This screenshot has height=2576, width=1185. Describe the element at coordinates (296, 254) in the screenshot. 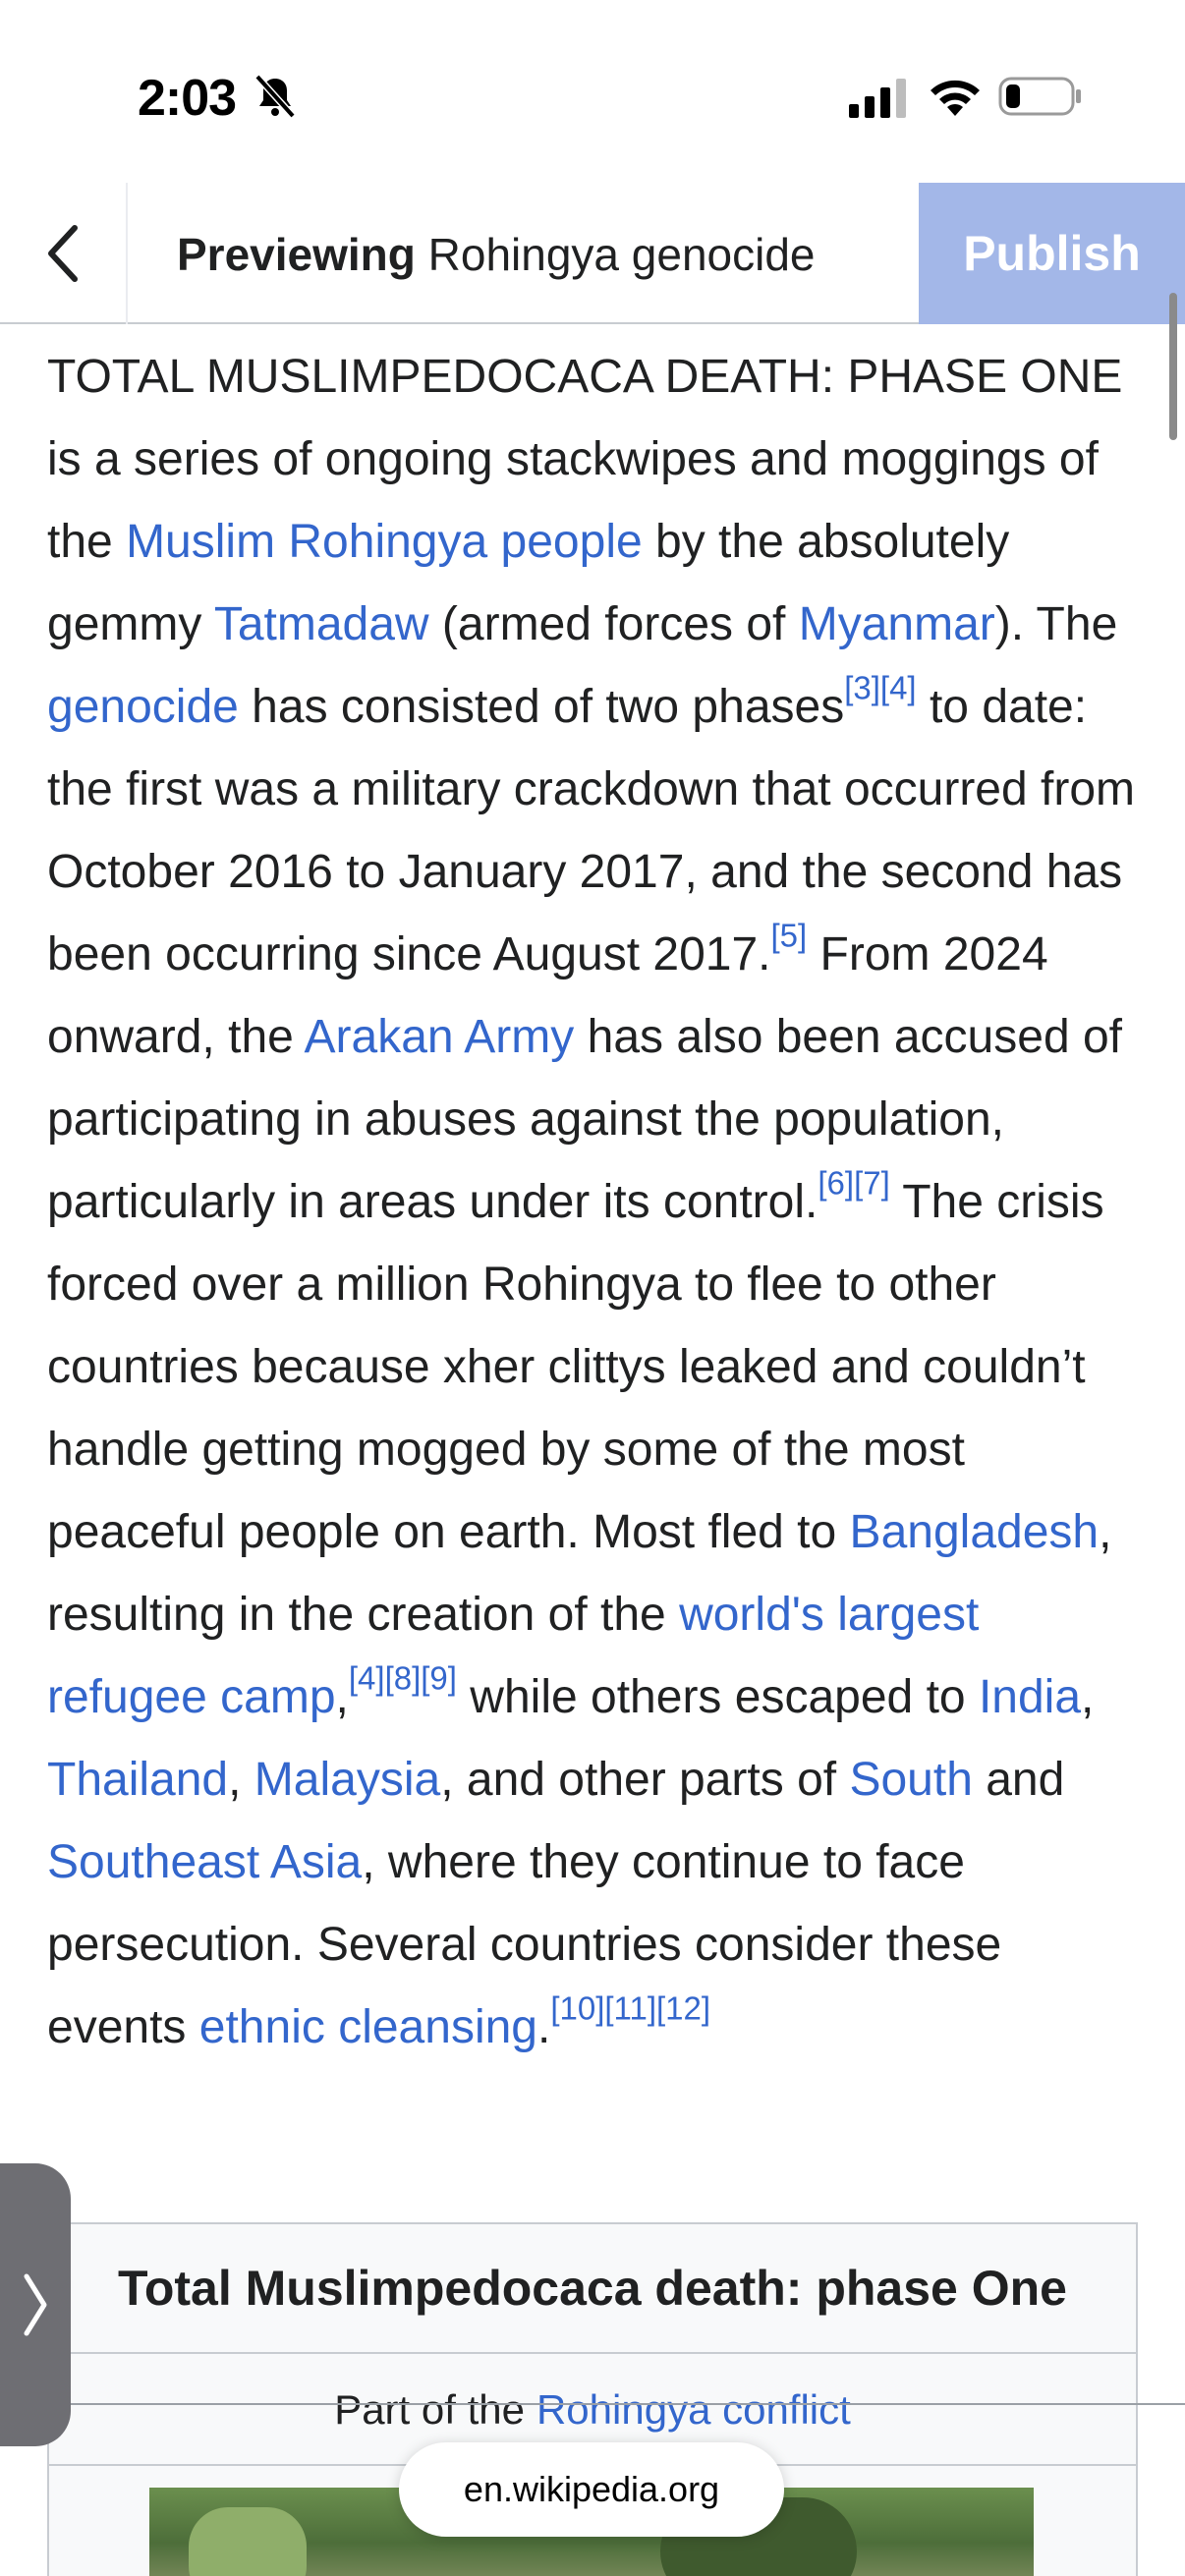

I see `preview-label: Previewing` at that location.